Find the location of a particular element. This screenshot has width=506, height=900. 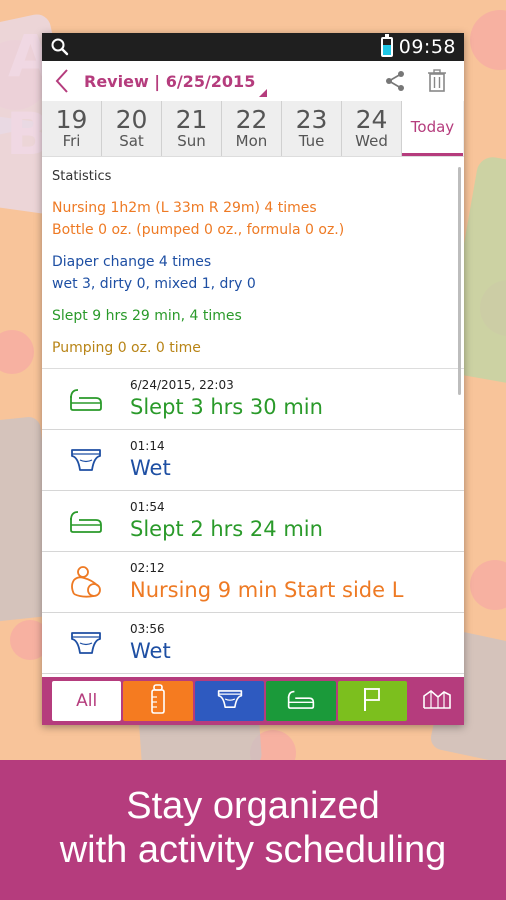

filter-bottle-button is located at coordinates (158, 701).